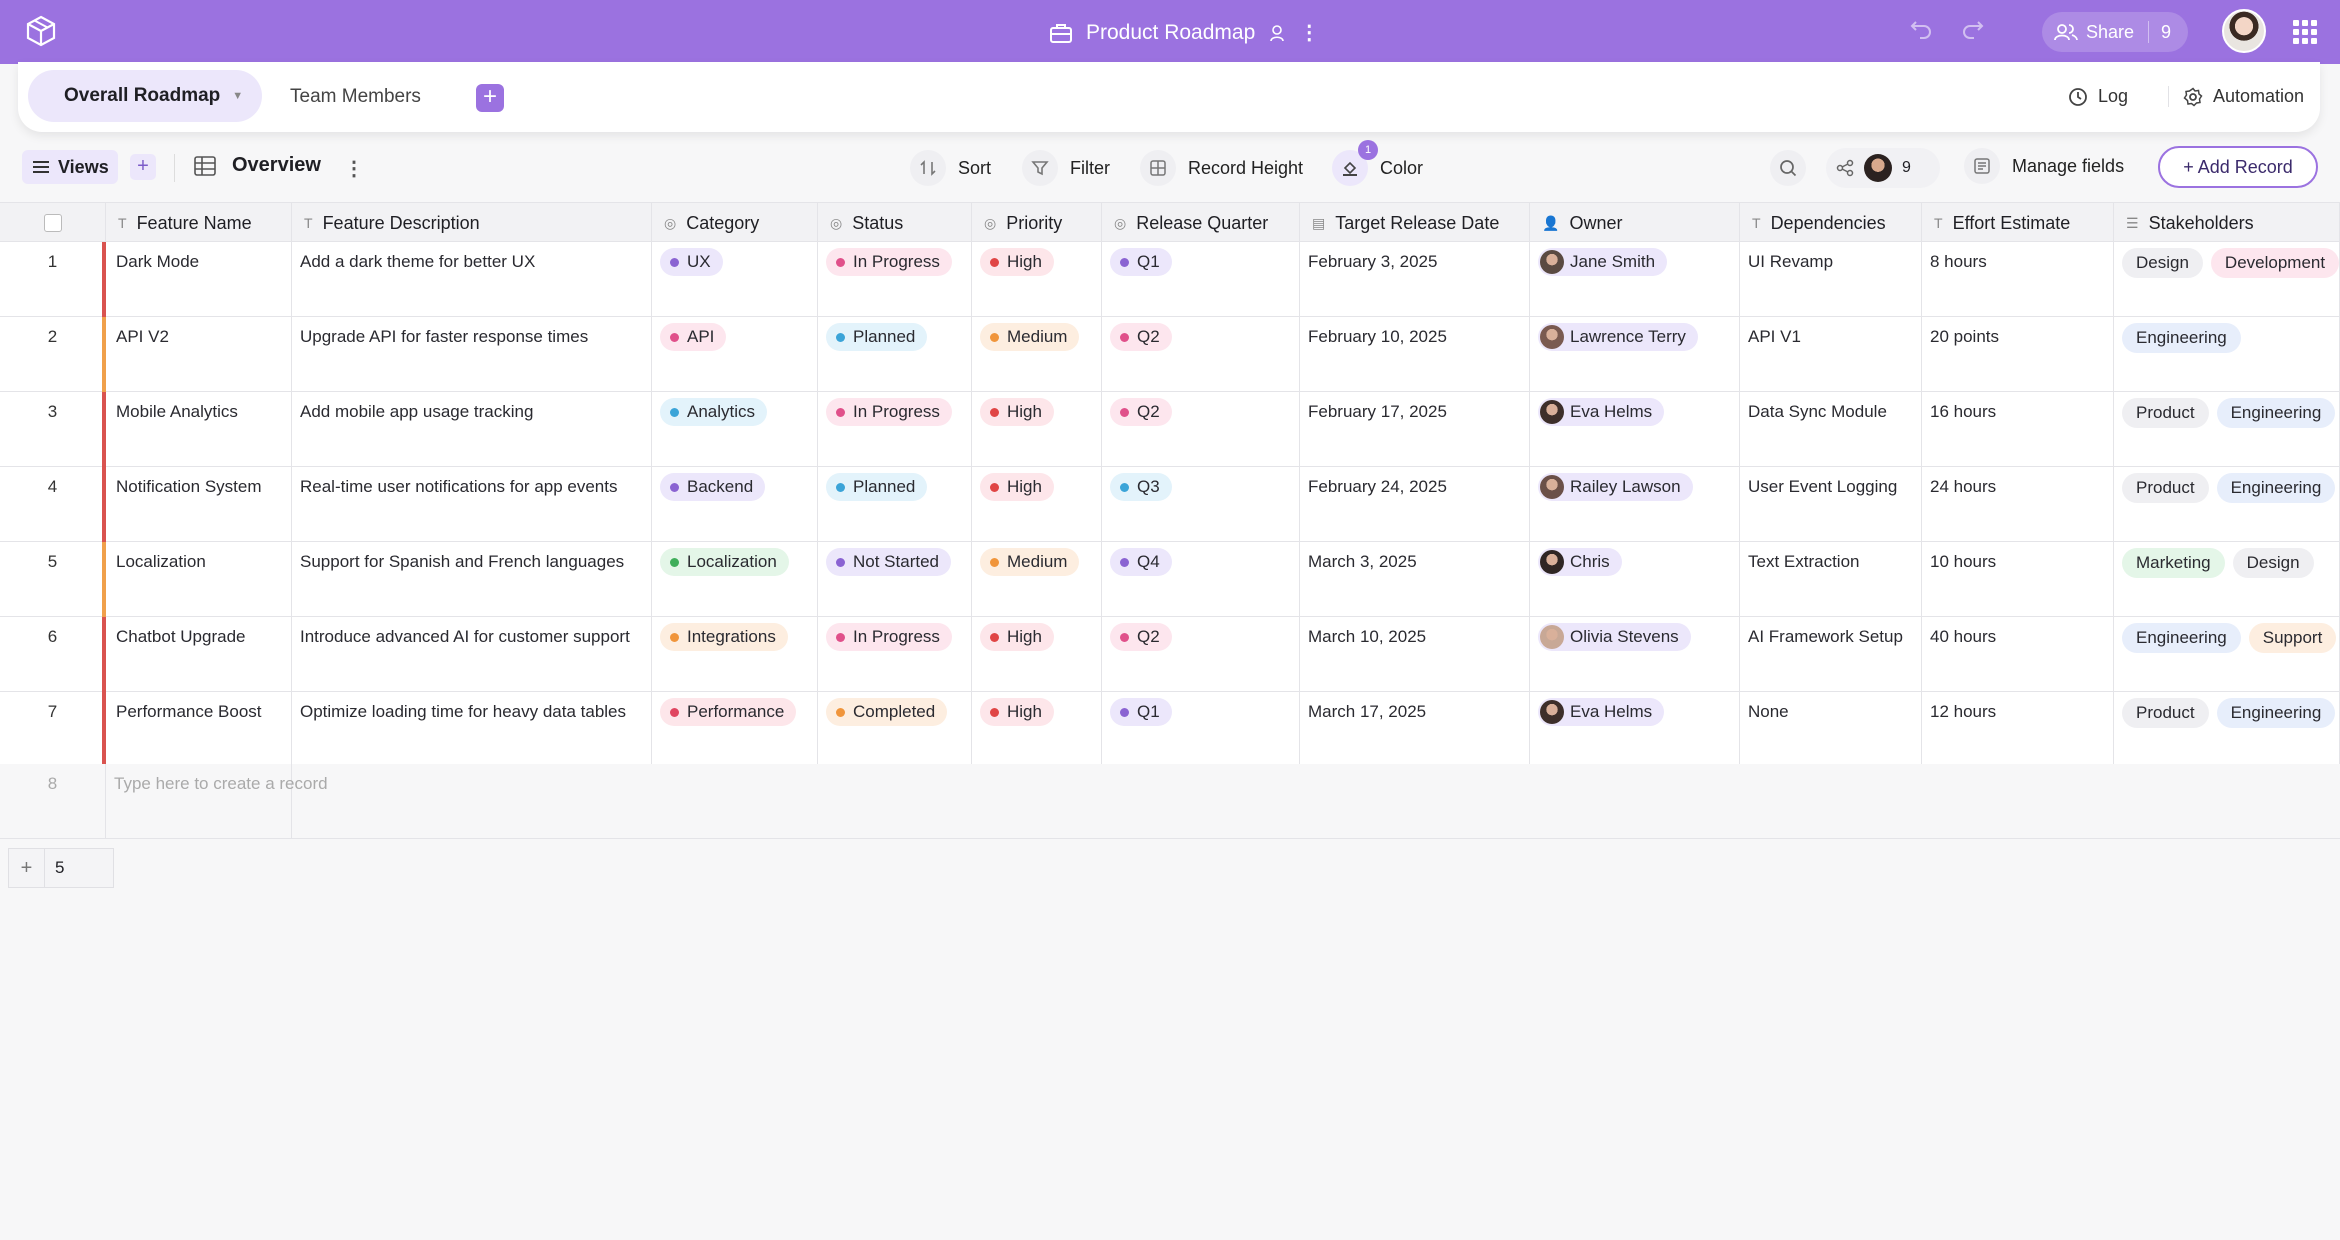 The width and height of the screenshot is (2340, 1240). I want to click on manage-fields-button: Manage fields, so click(2044, 166).